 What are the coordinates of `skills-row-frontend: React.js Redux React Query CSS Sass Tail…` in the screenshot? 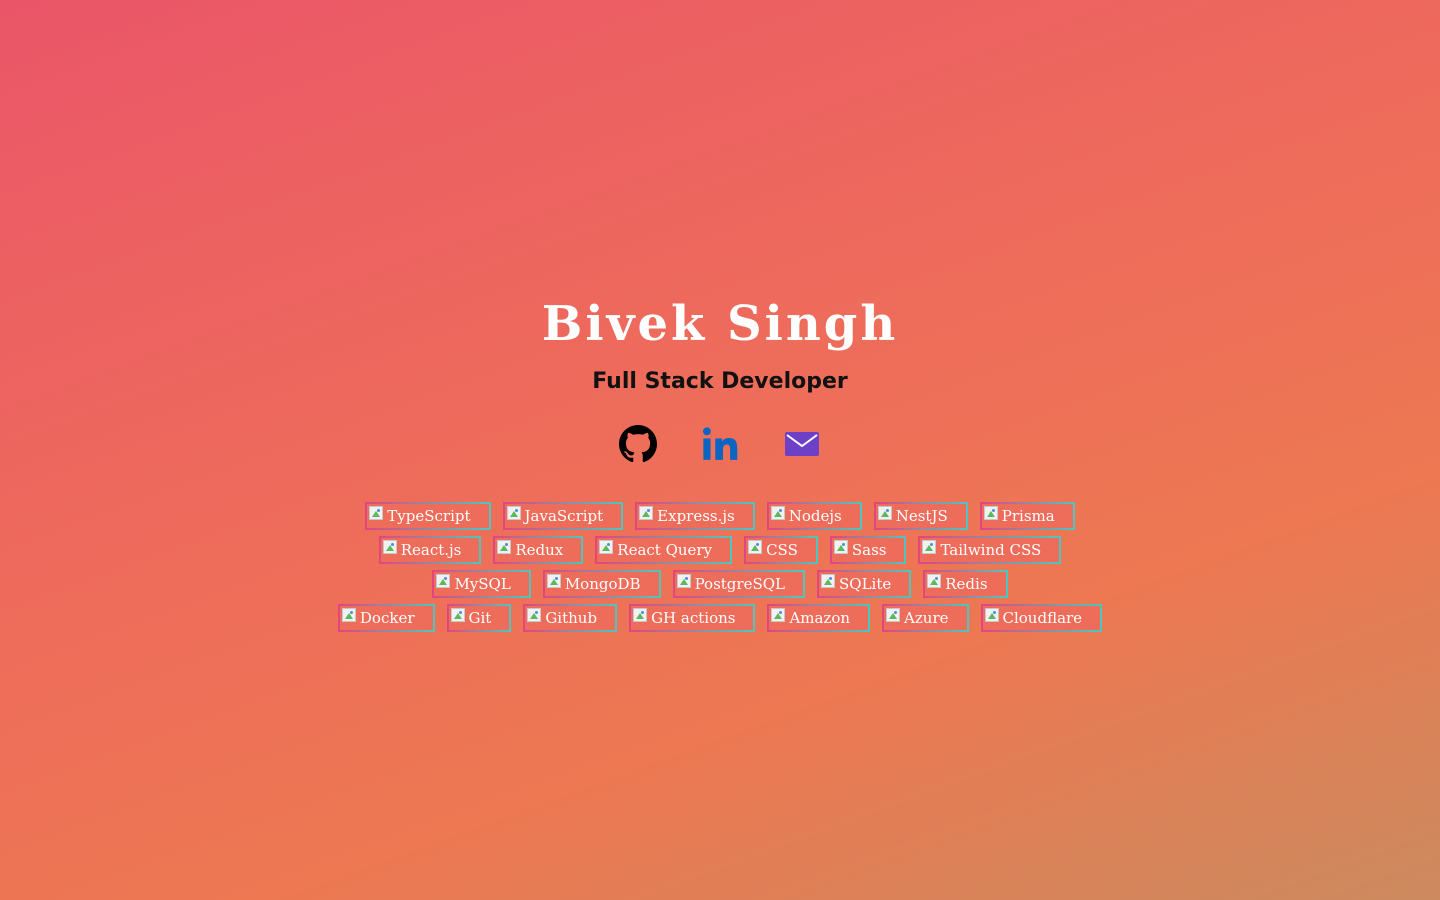 It's located at (720, 550).